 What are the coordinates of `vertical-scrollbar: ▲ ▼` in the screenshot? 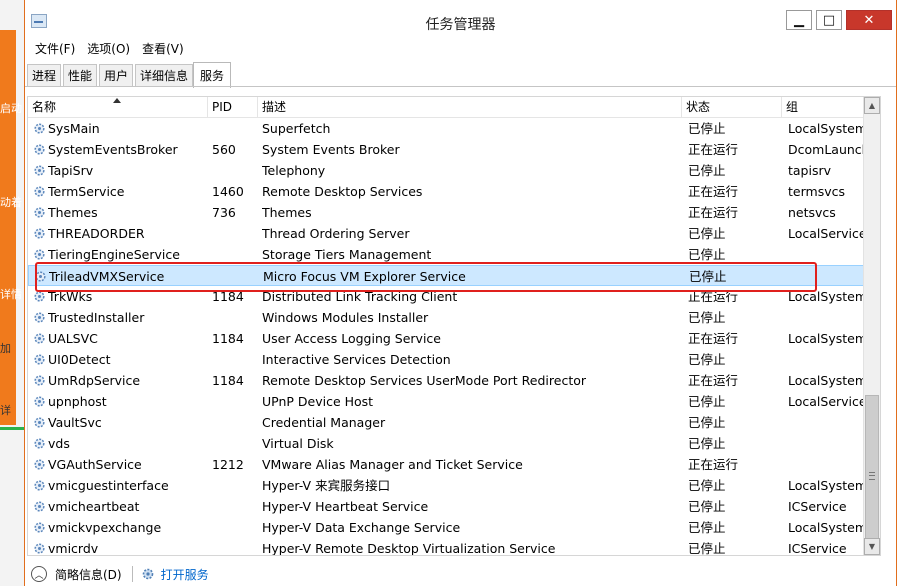 It's located at (871, 326).